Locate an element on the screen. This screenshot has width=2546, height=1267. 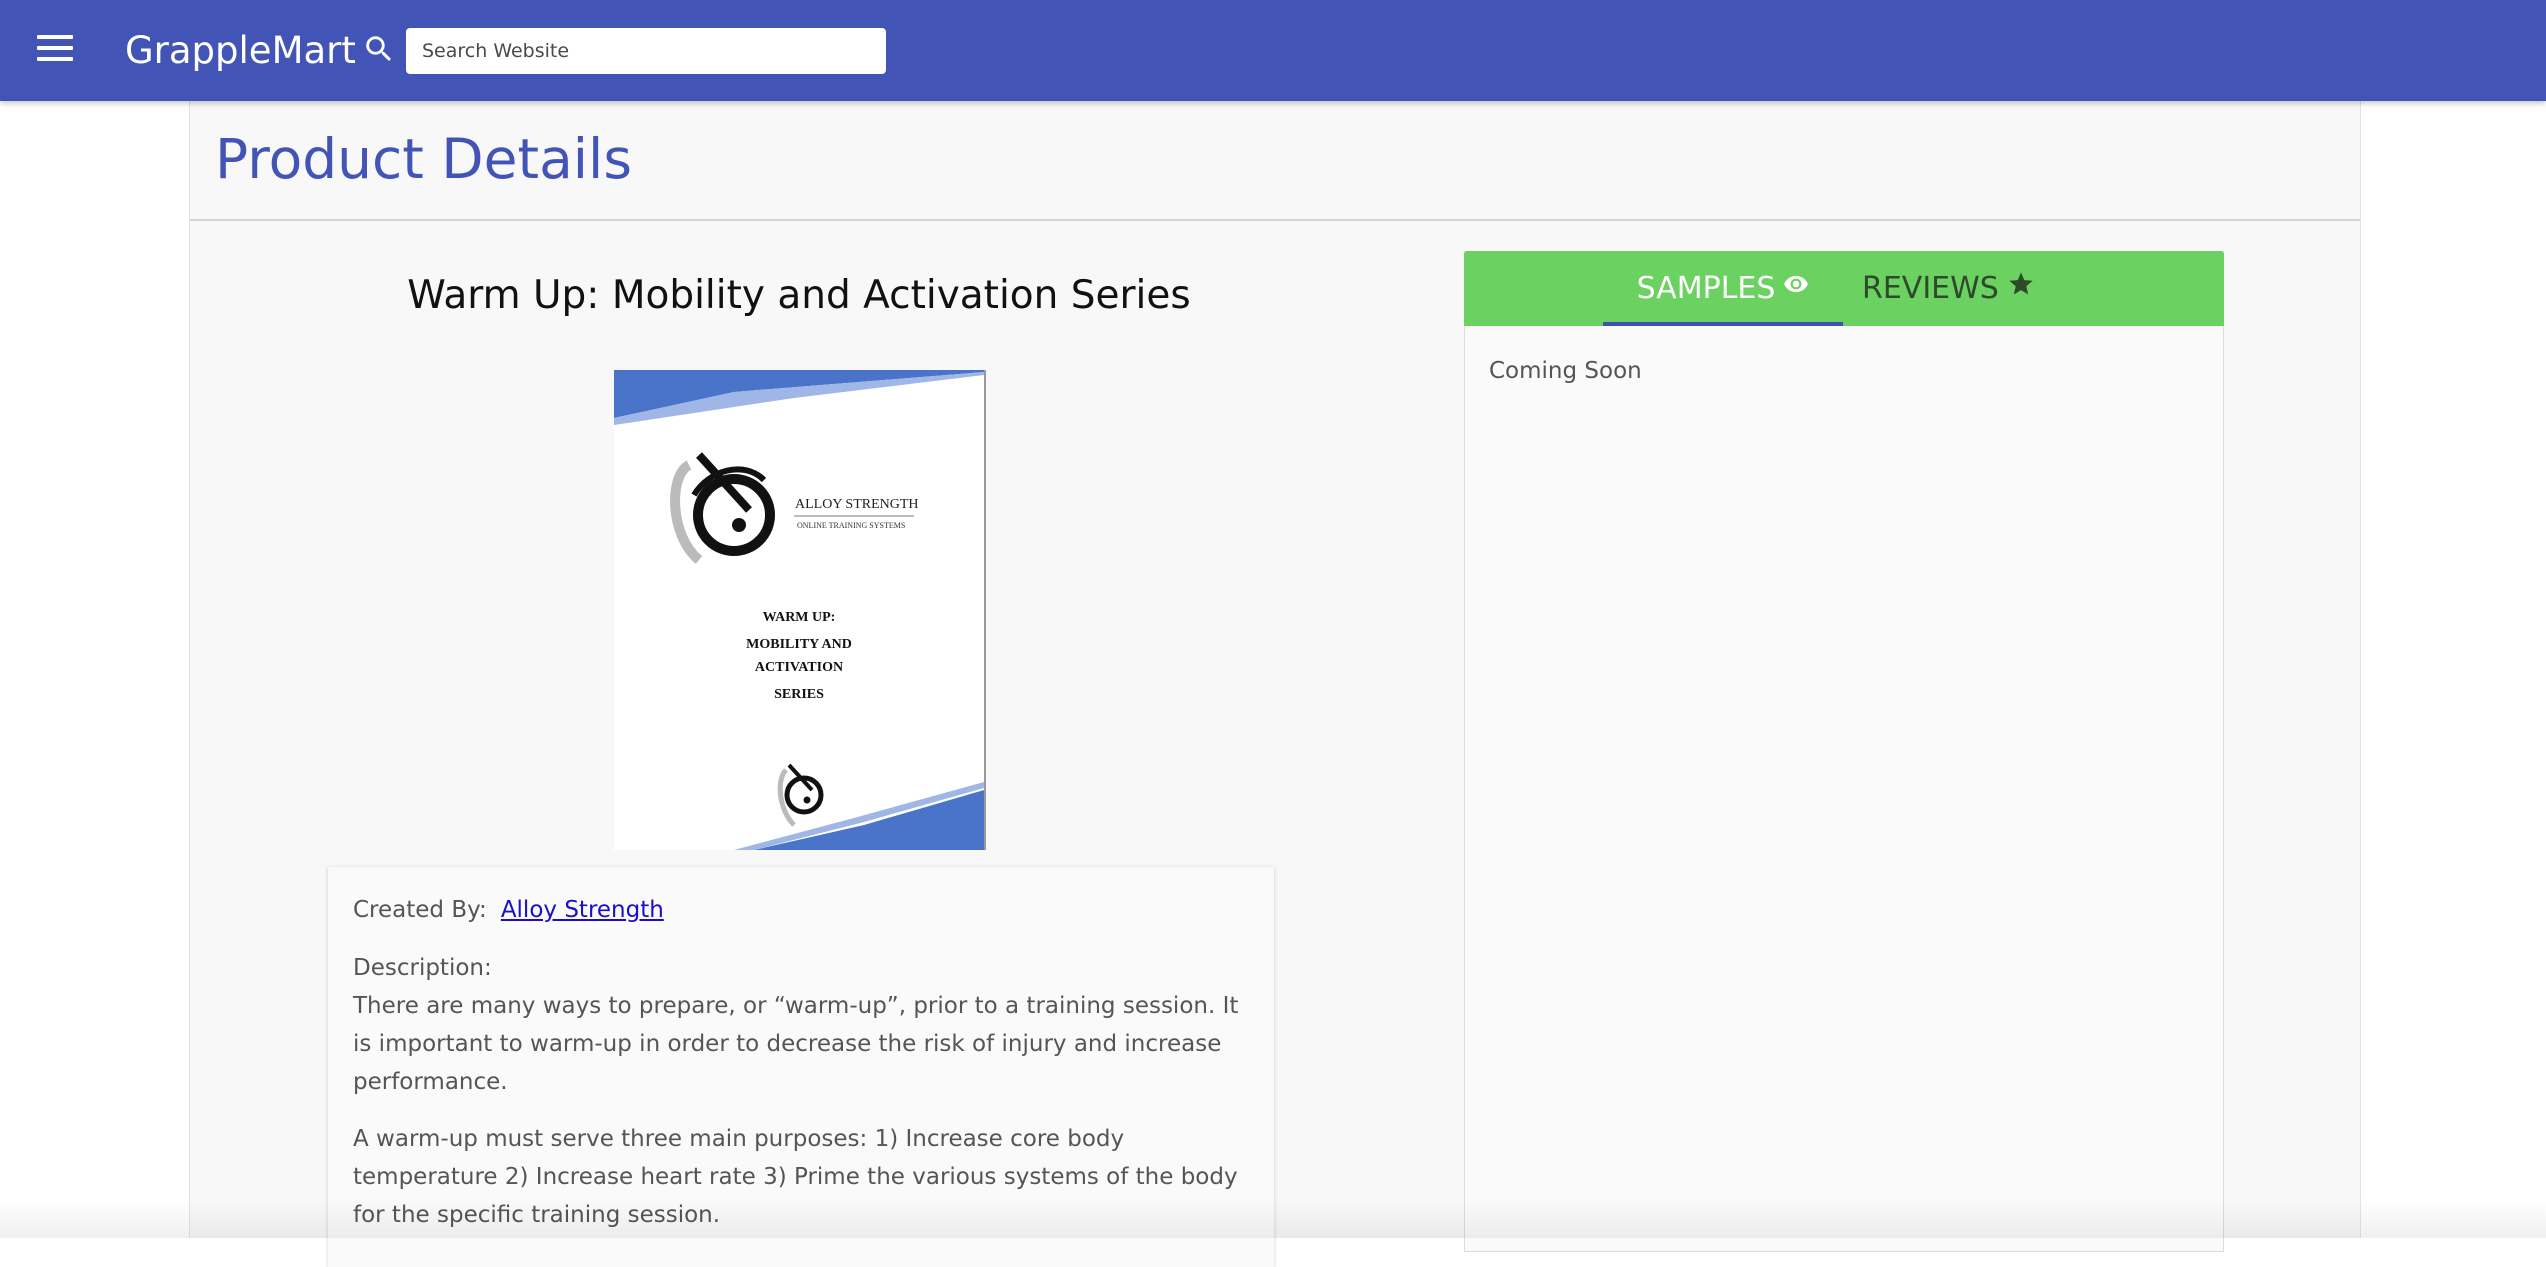
cover-title-line: ACTIVATION is located at coordinates (799, 667).